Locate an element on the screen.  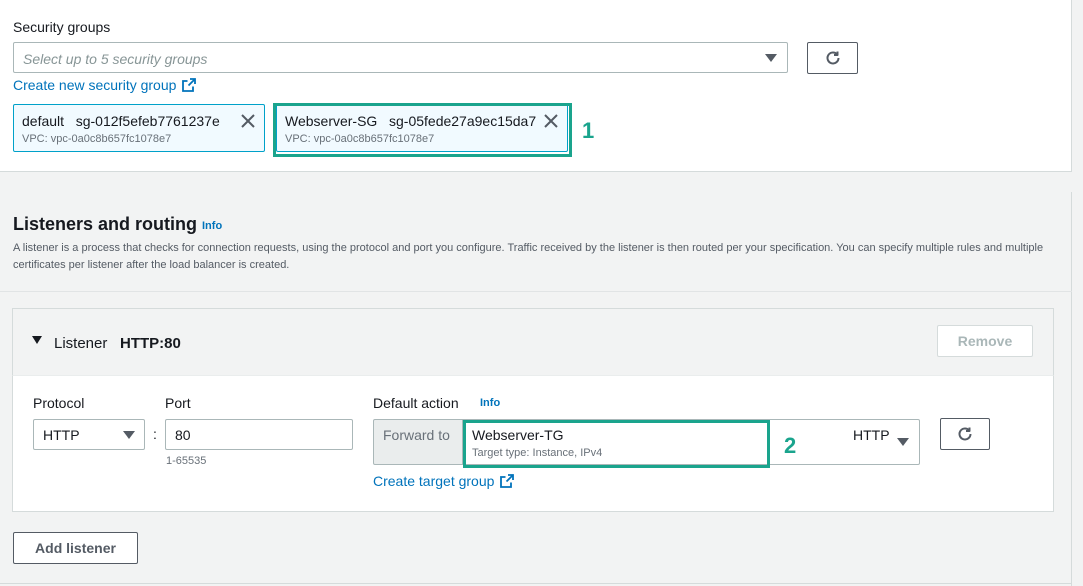
security-groups-title: Security groups is located at coordinates (62, 27).